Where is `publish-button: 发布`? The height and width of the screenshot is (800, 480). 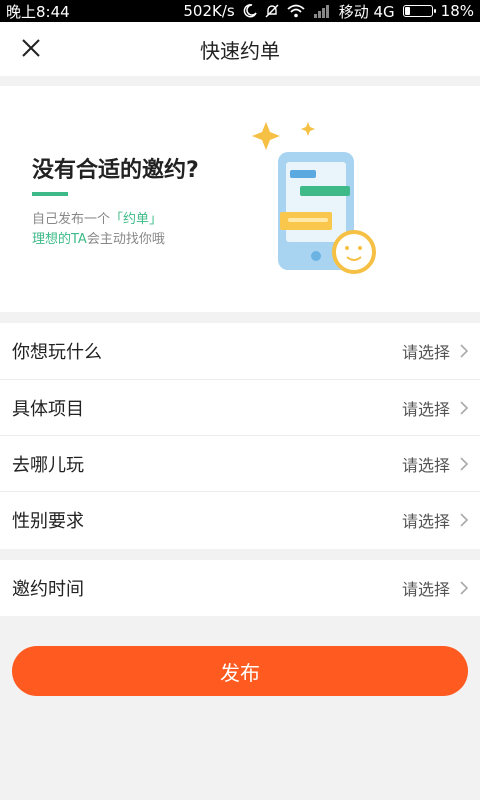 publish-button: 发布 is located at coordinates (240, 671).